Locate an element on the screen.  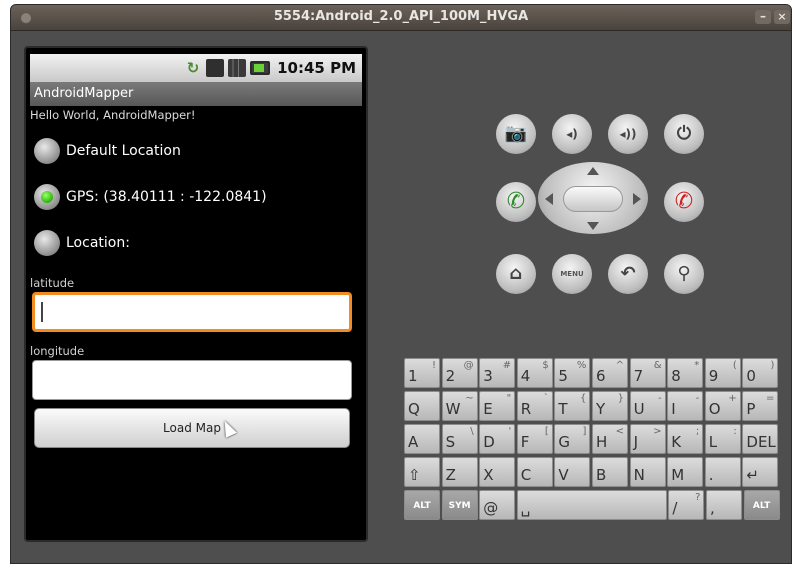
key-space: ␣ is located at coordinates (591, 505).